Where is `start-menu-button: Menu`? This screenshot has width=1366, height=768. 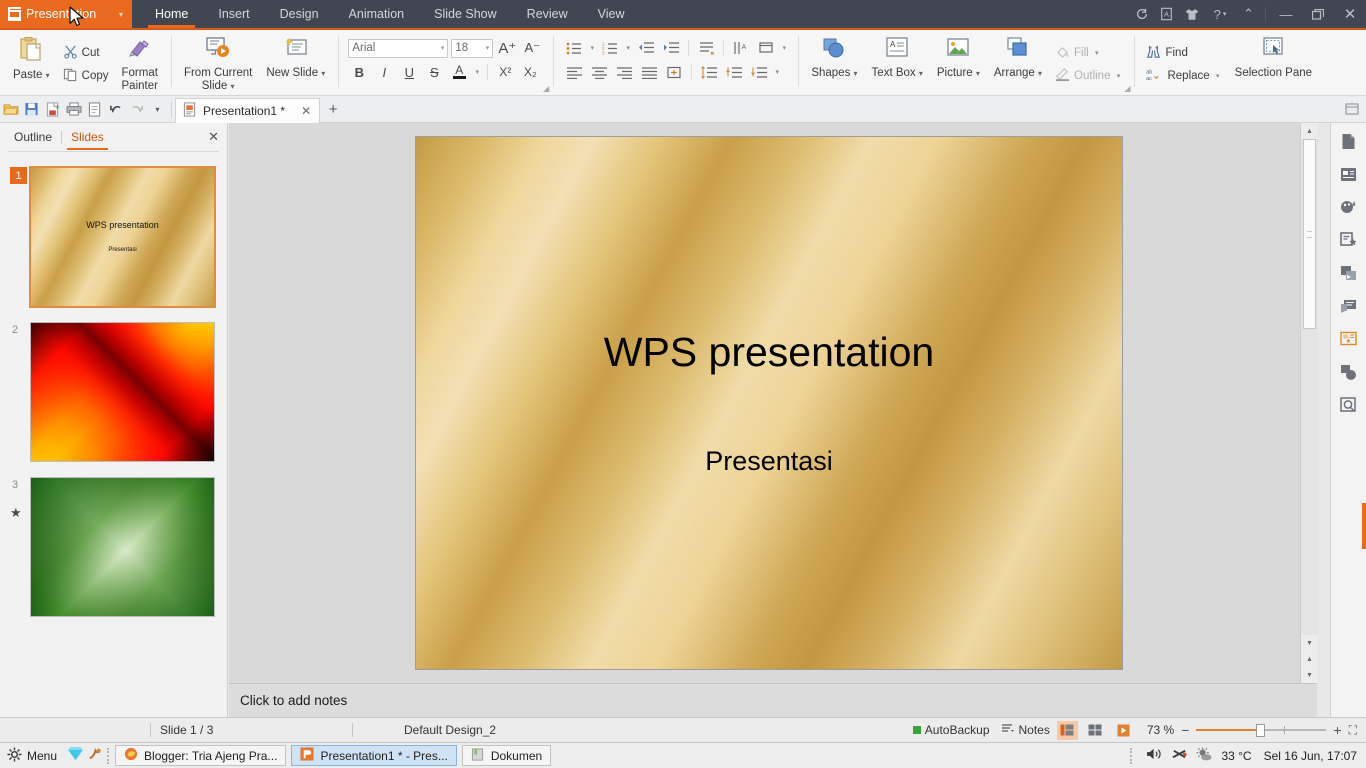
start-menu-button: Menu is located at coordinates (32, 755).